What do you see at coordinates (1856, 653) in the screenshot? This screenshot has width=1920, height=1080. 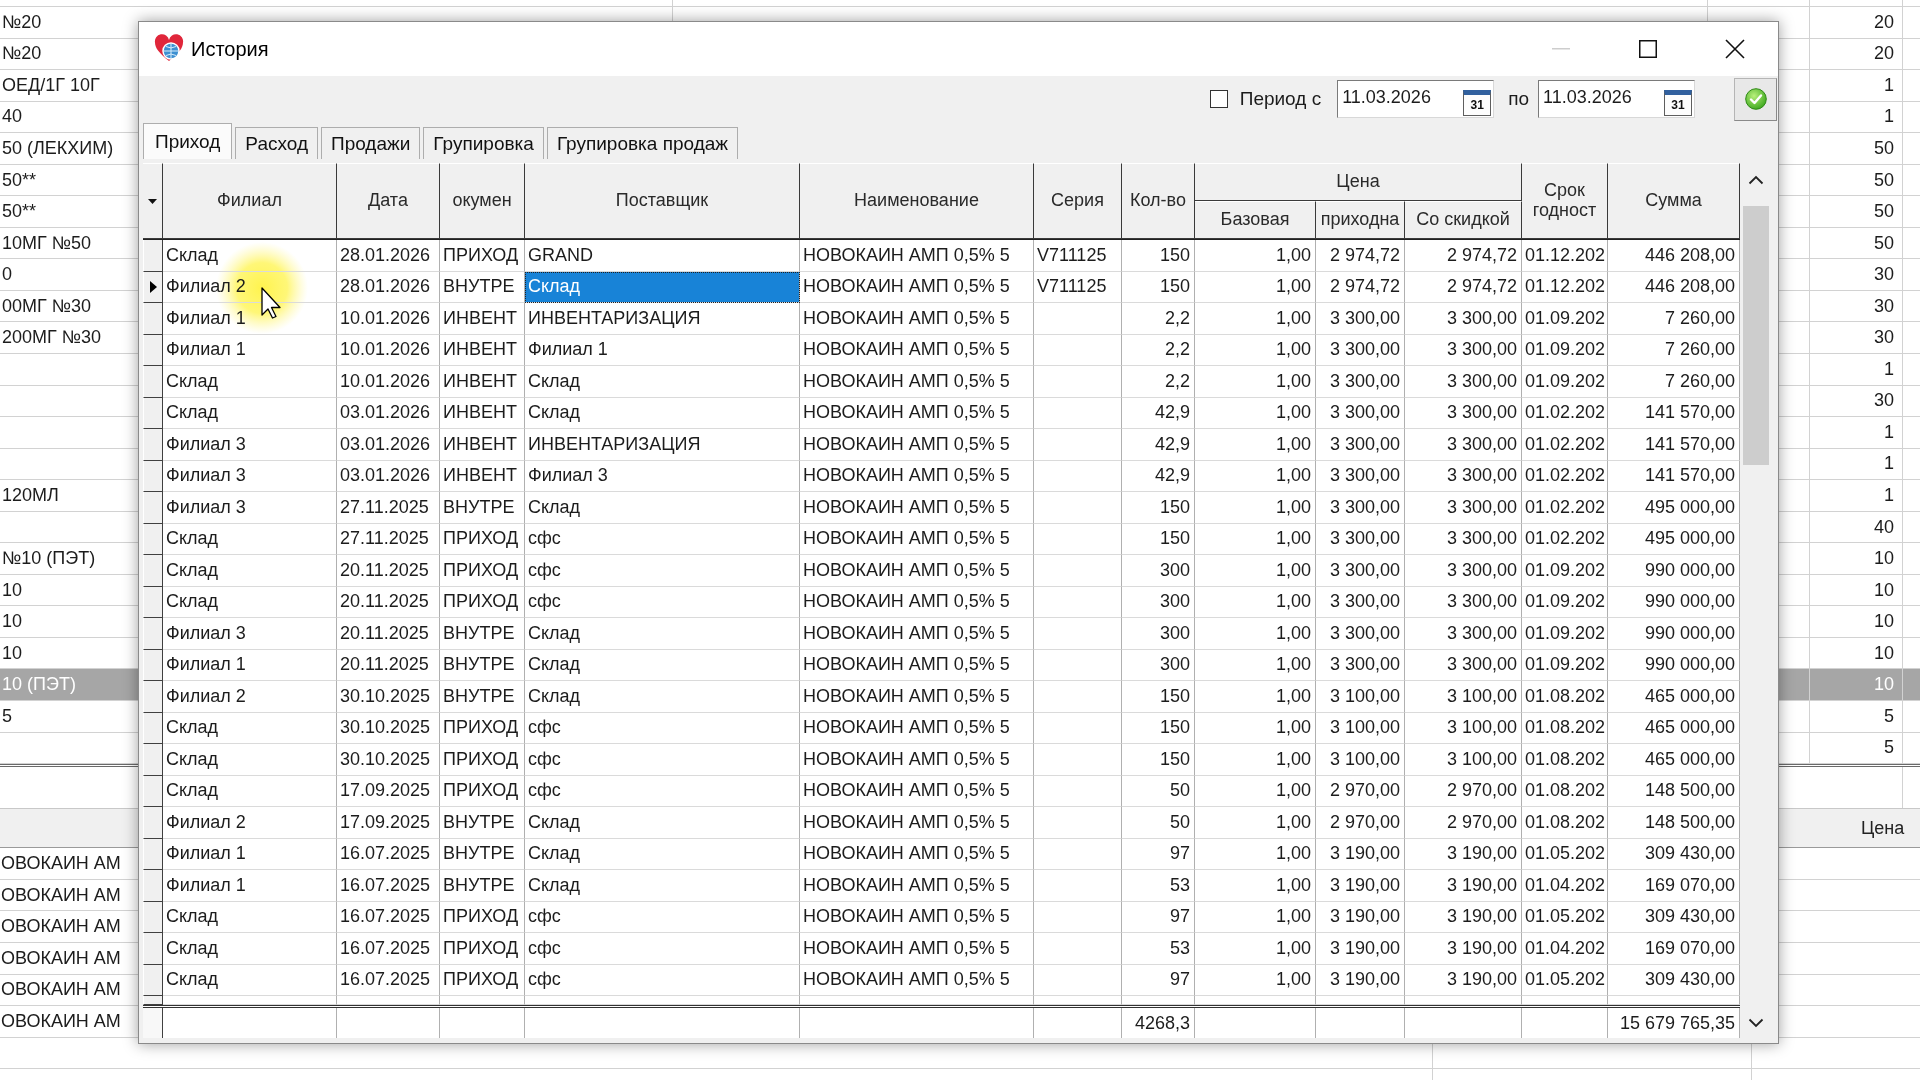 I see `table-cell: 10` at bounding box center [1856, 653].